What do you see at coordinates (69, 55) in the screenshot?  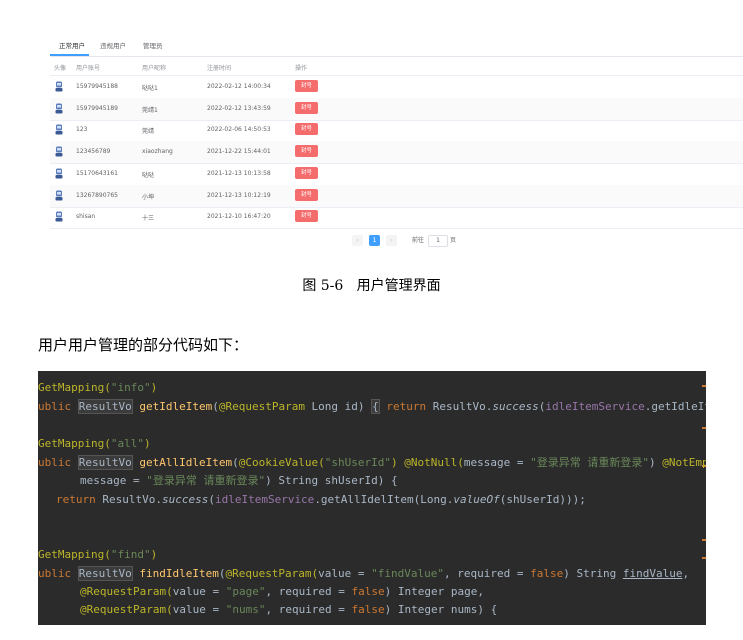 I see `active-tab-indicator` at bounding box center [69, 55].